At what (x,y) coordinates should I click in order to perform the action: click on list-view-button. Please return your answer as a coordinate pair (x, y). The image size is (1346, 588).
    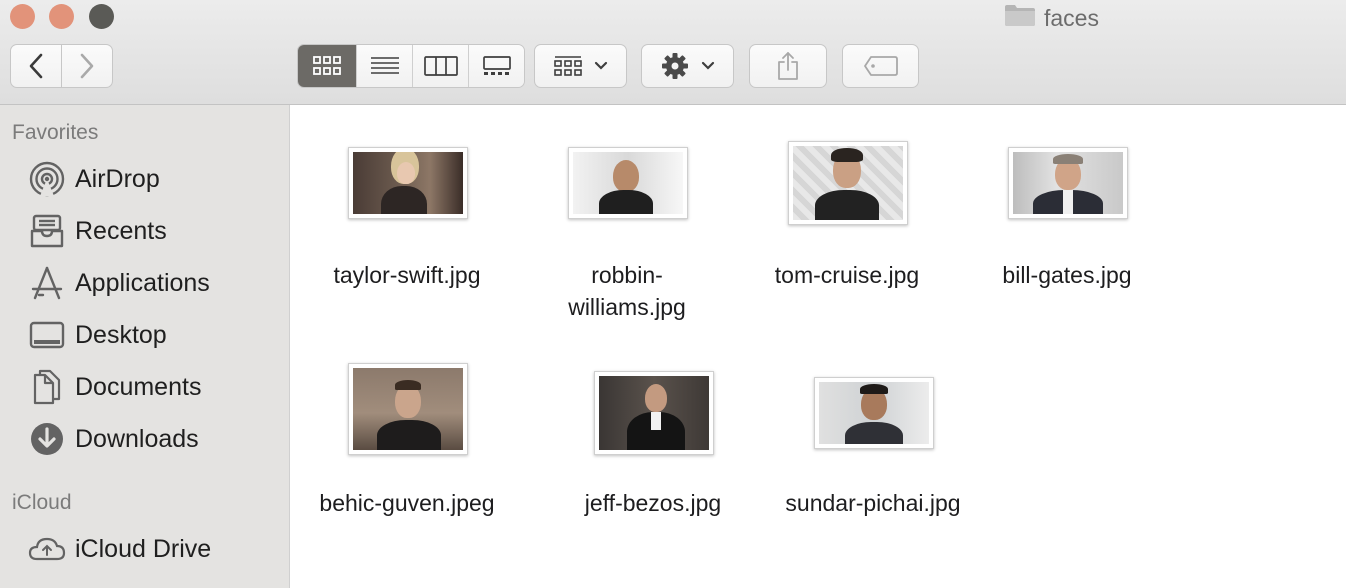
    Looking at the image, I should click on (384, 66).